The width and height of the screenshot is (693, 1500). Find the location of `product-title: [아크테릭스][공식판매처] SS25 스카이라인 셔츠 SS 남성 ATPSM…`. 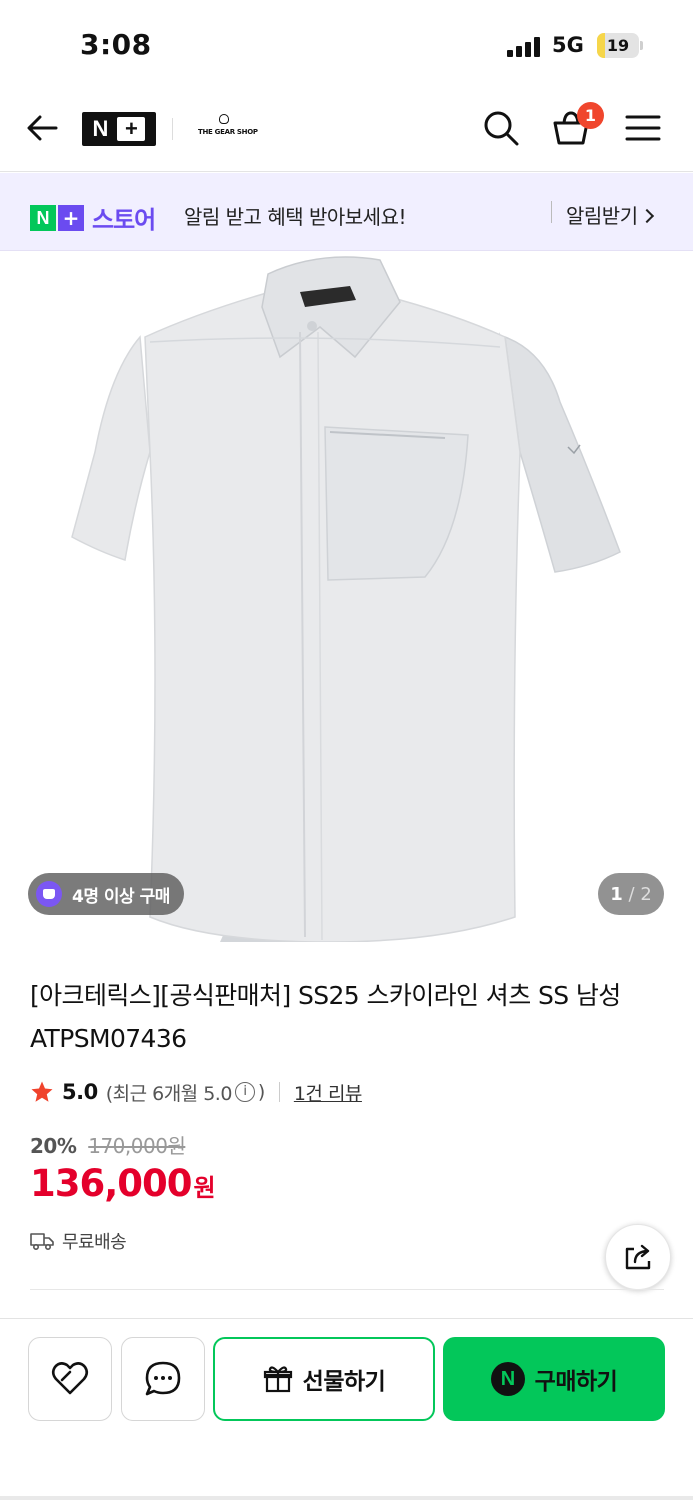

product-title: [아크테릭스][공식판매처] SS25 스카이라인 셔츠 SS 남성 ATPSM… is located at coordinates (325, 1017).